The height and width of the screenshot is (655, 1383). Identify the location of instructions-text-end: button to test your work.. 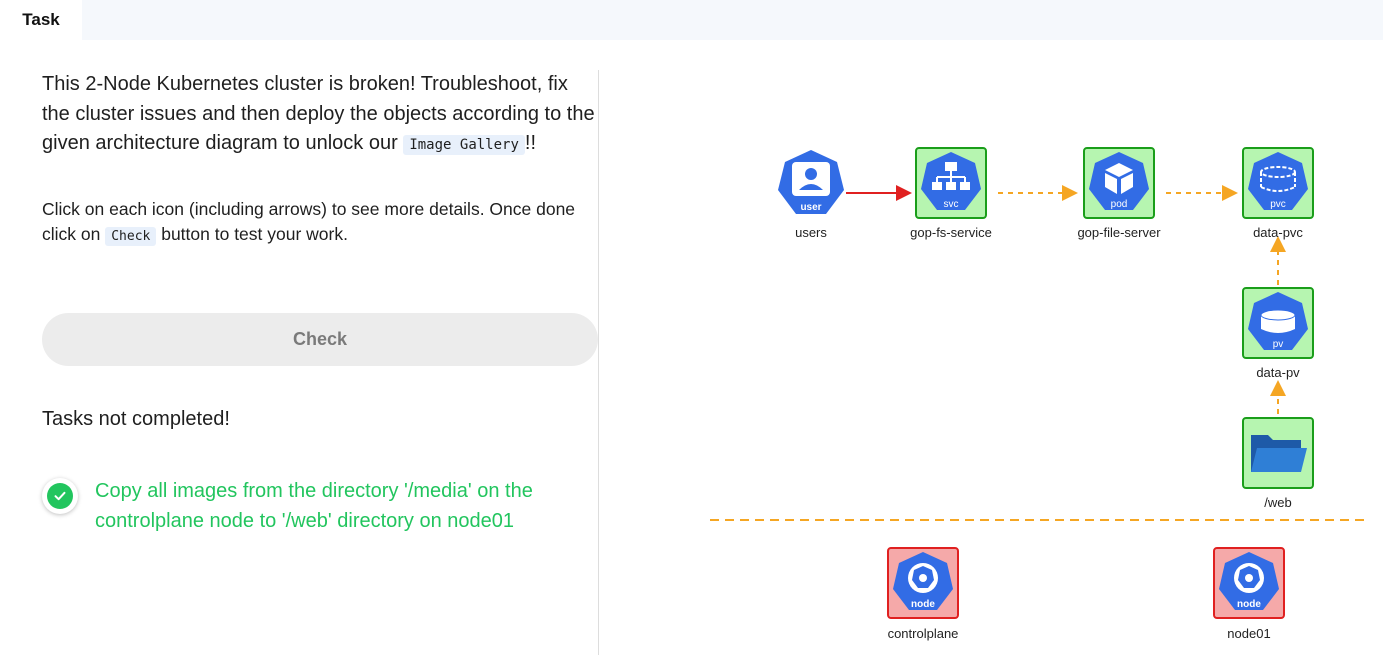
(252, 233).